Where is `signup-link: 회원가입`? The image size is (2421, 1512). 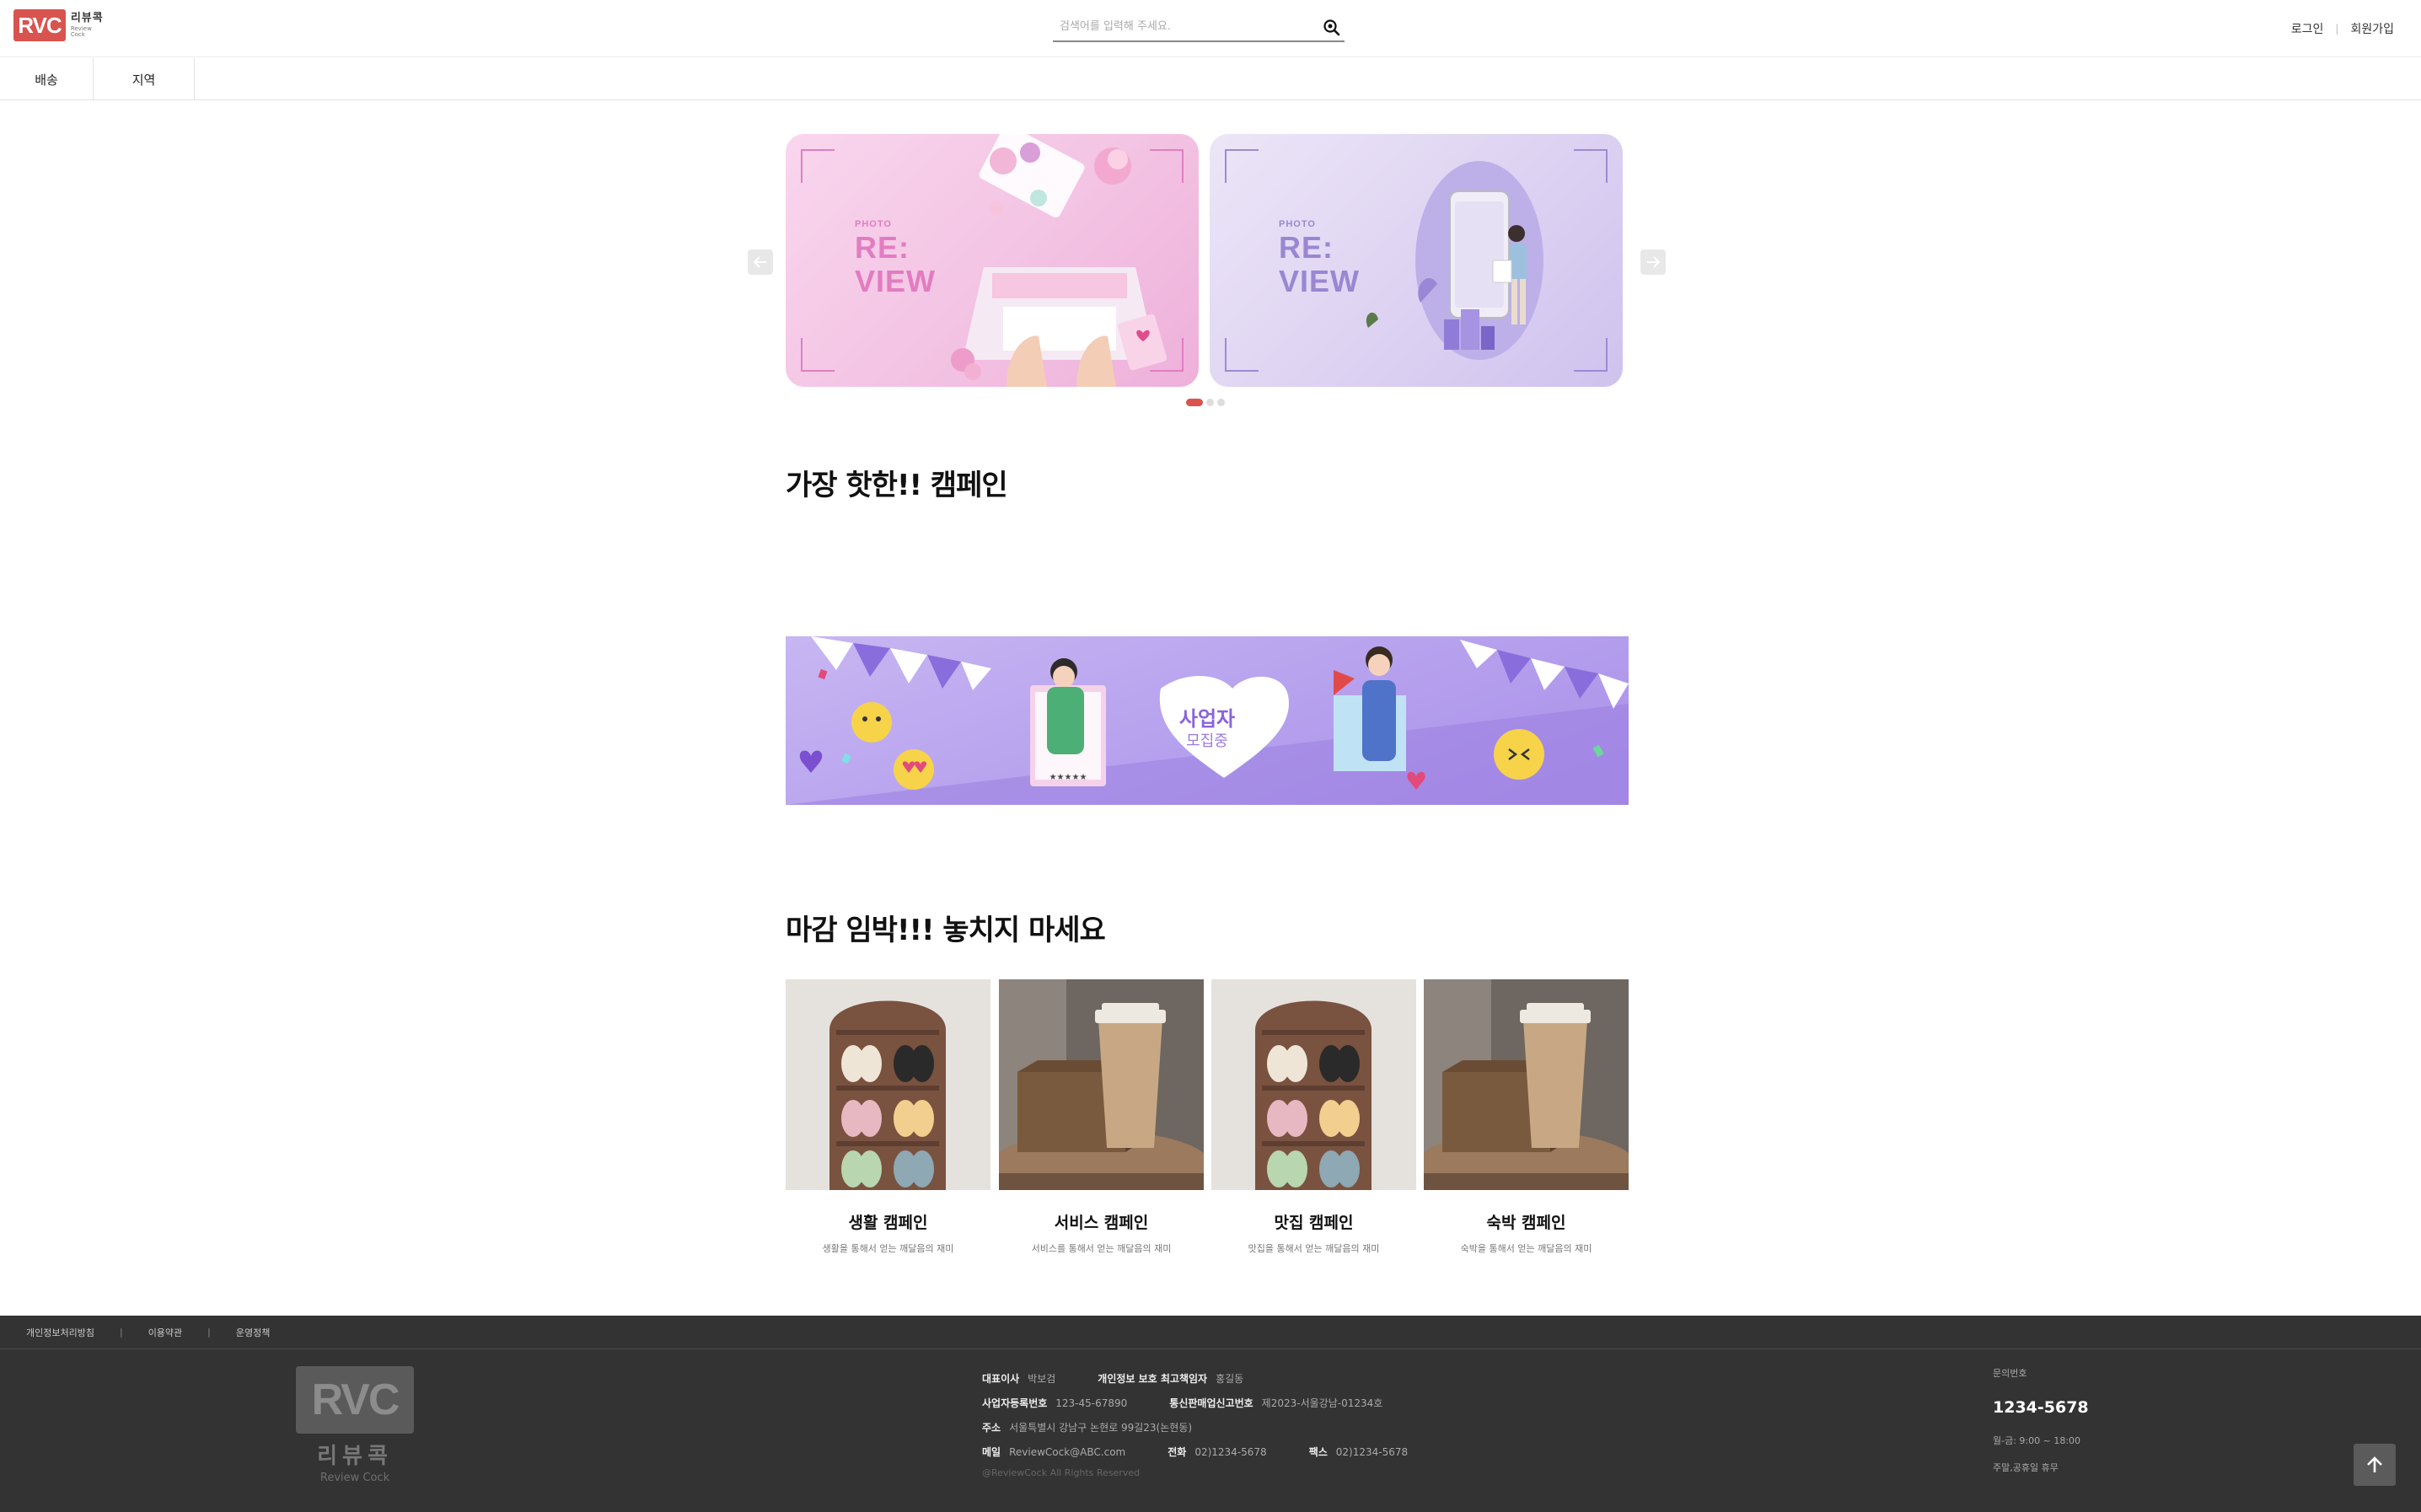 signup-link: 회원가입 is located at coordinates (2372, 28).